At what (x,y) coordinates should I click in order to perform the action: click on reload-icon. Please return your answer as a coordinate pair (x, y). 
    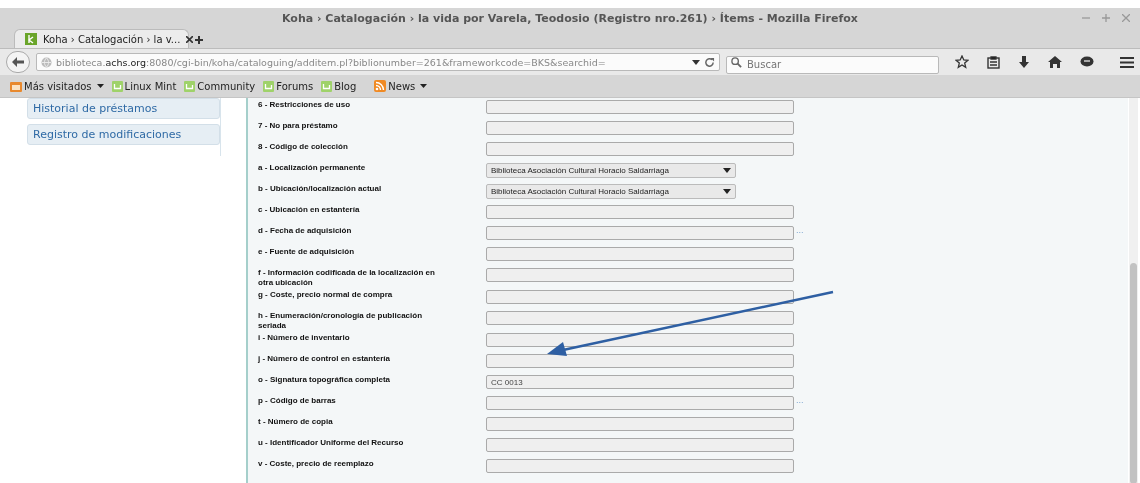
    Looking at the image, I should click on (709, 62).